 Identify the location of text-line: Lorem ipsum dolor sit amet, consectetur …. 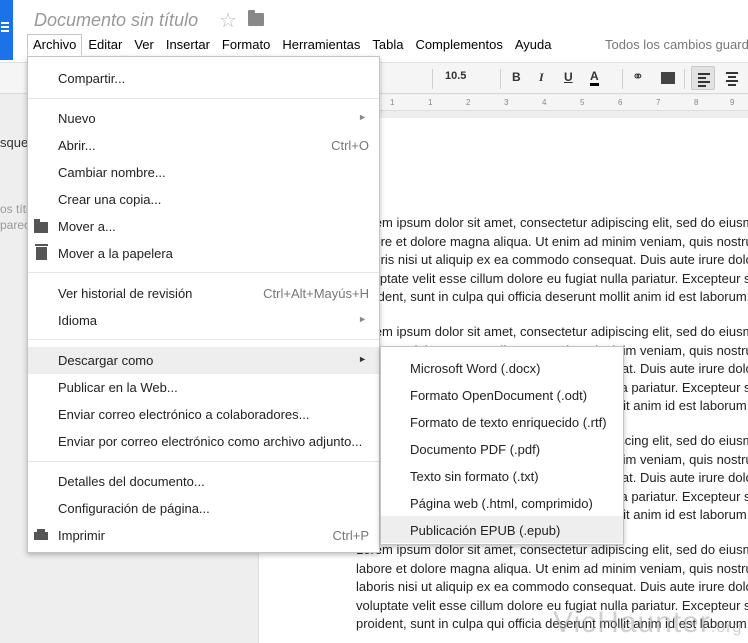
(552, 222).